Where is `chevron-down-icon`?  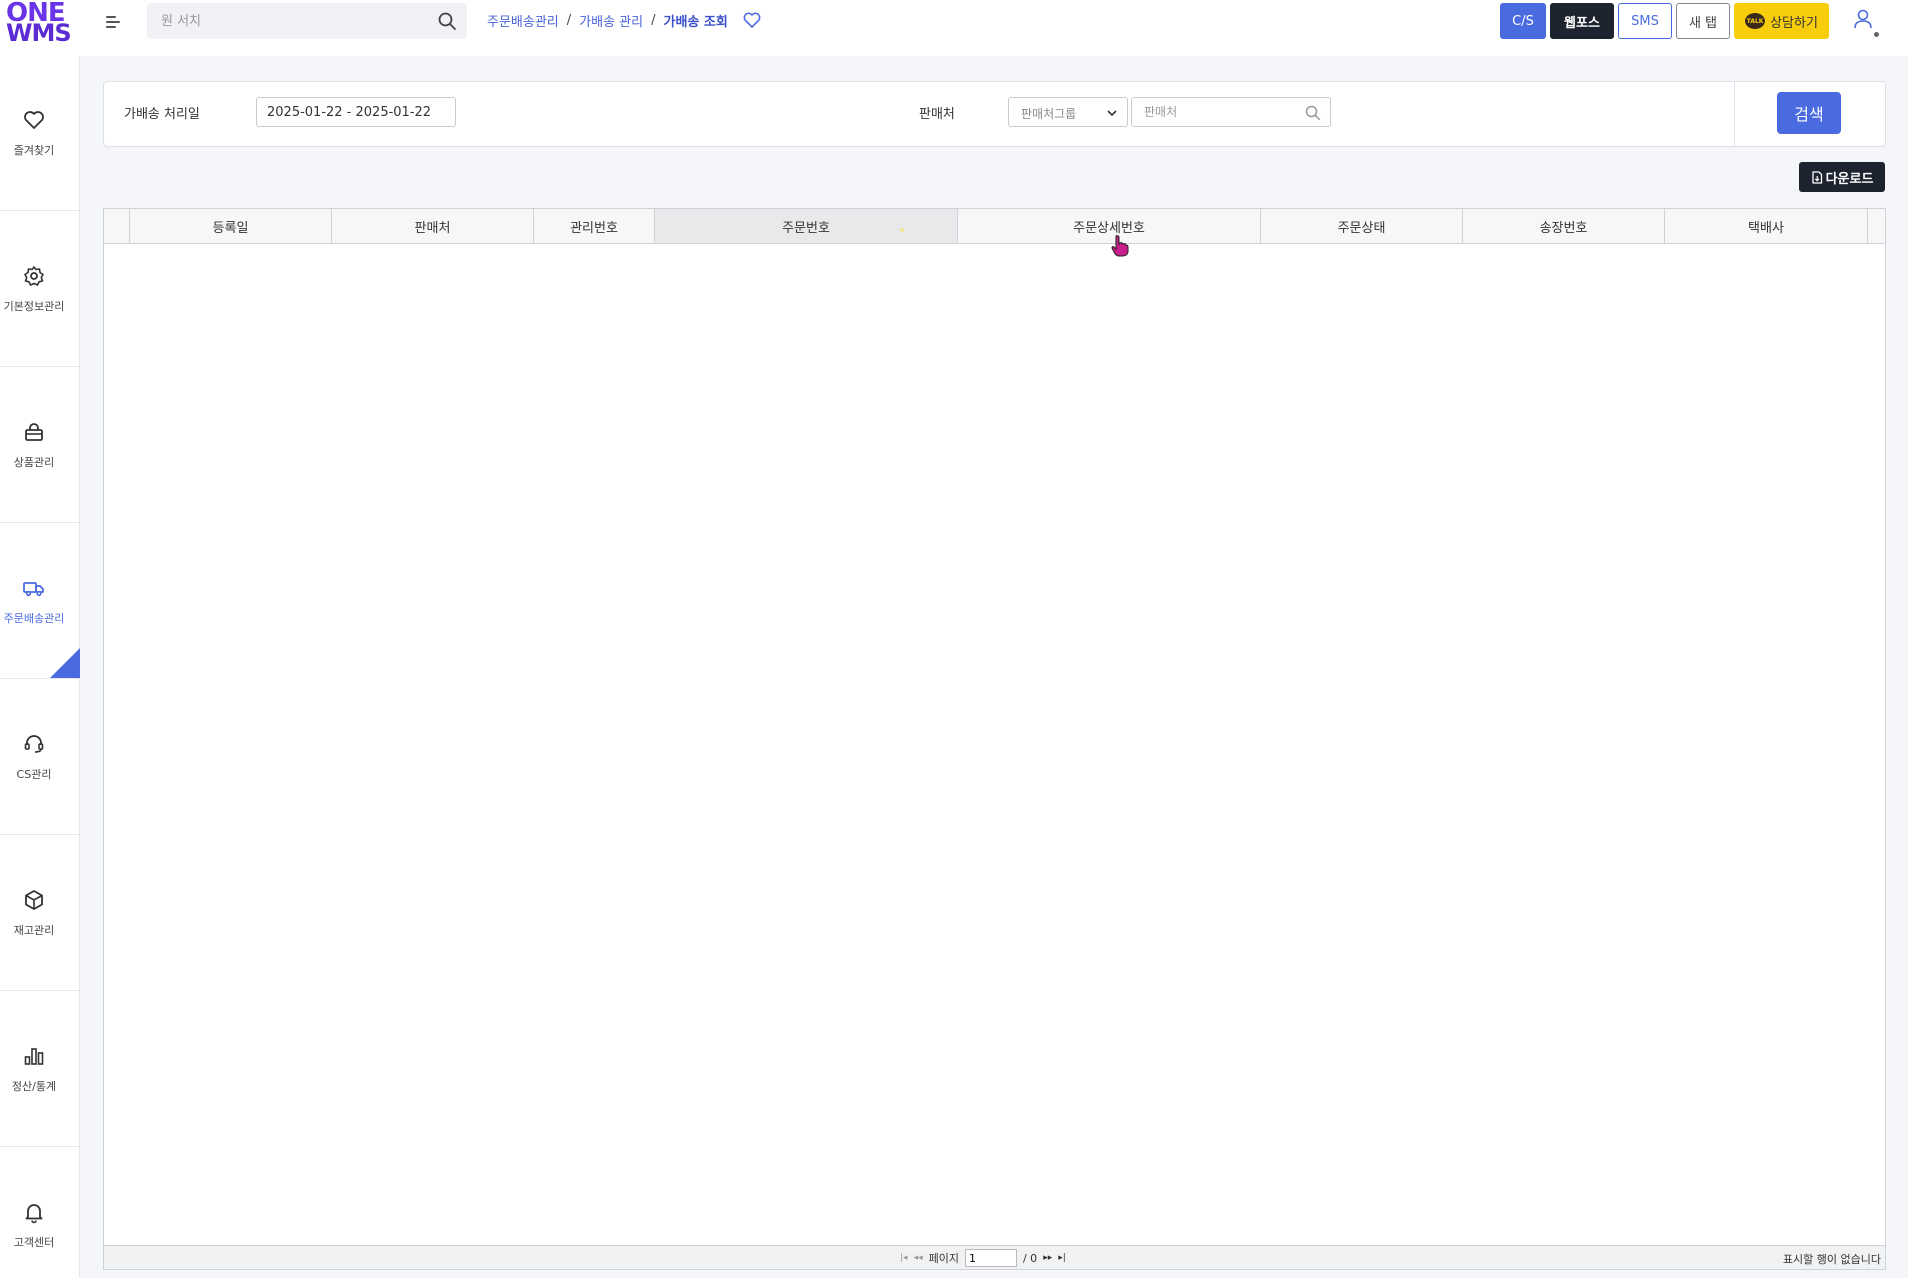
chevron-down-icon is located at coordinates (1112, 113).